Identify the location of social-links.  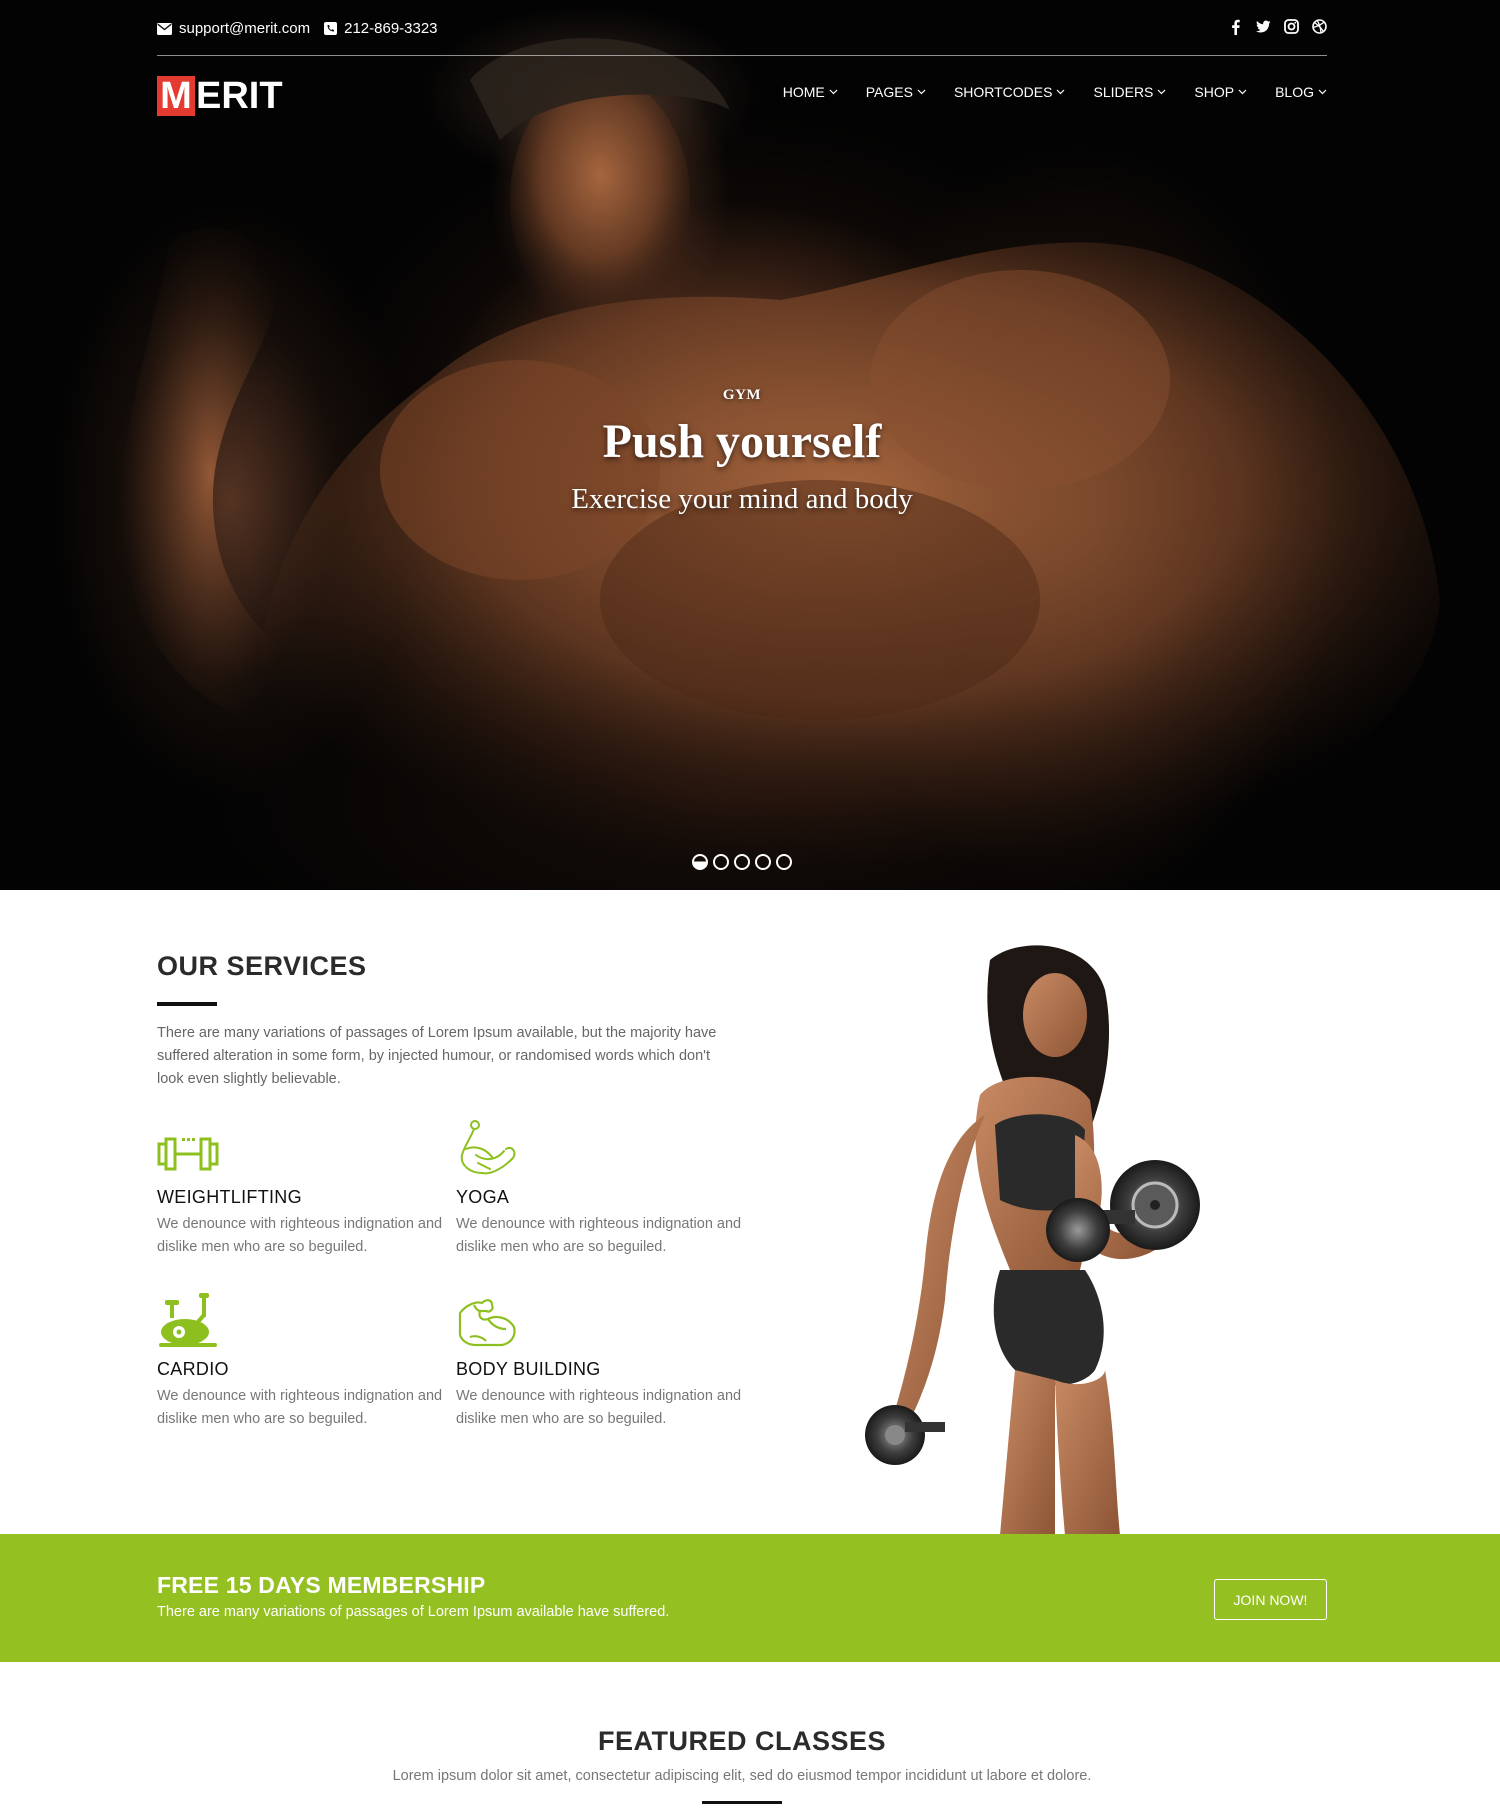
(1277, 26).